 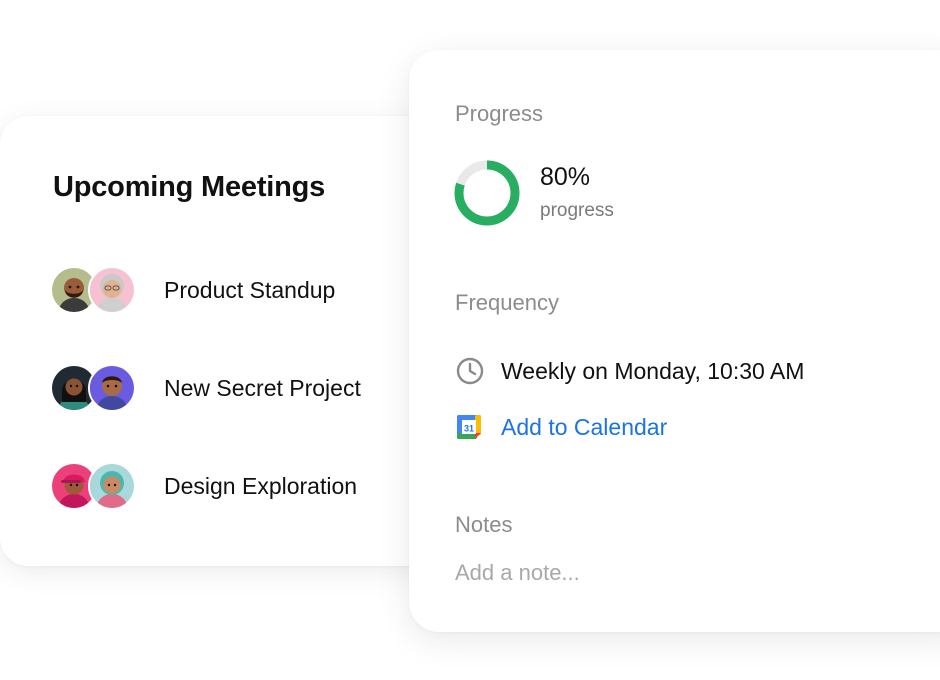 What do you see at coordinates (484, 524) in the screenshot?
I see `notes-label: Notes` at bounding box center [484, 524].